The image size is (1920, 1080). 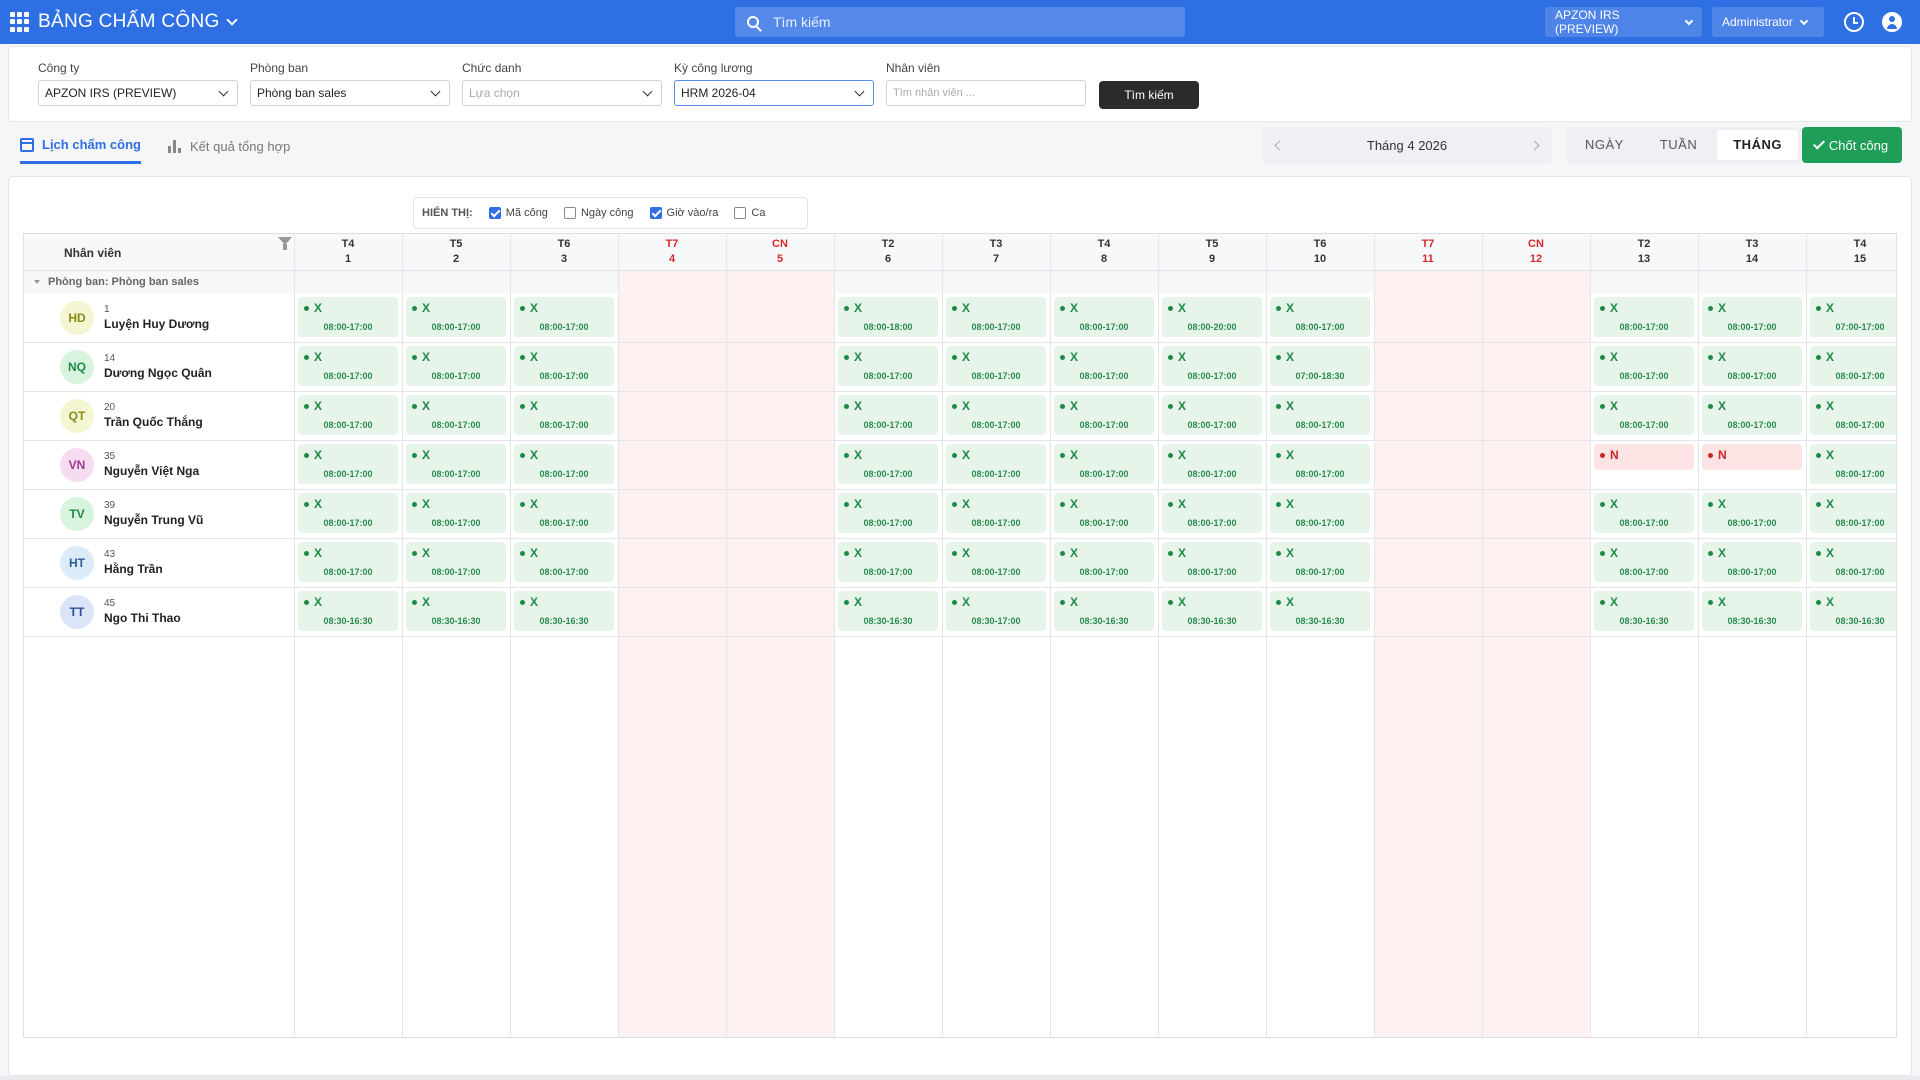 I want to click on view-mode-2: THÁNG, so click(x=1757, y=145).